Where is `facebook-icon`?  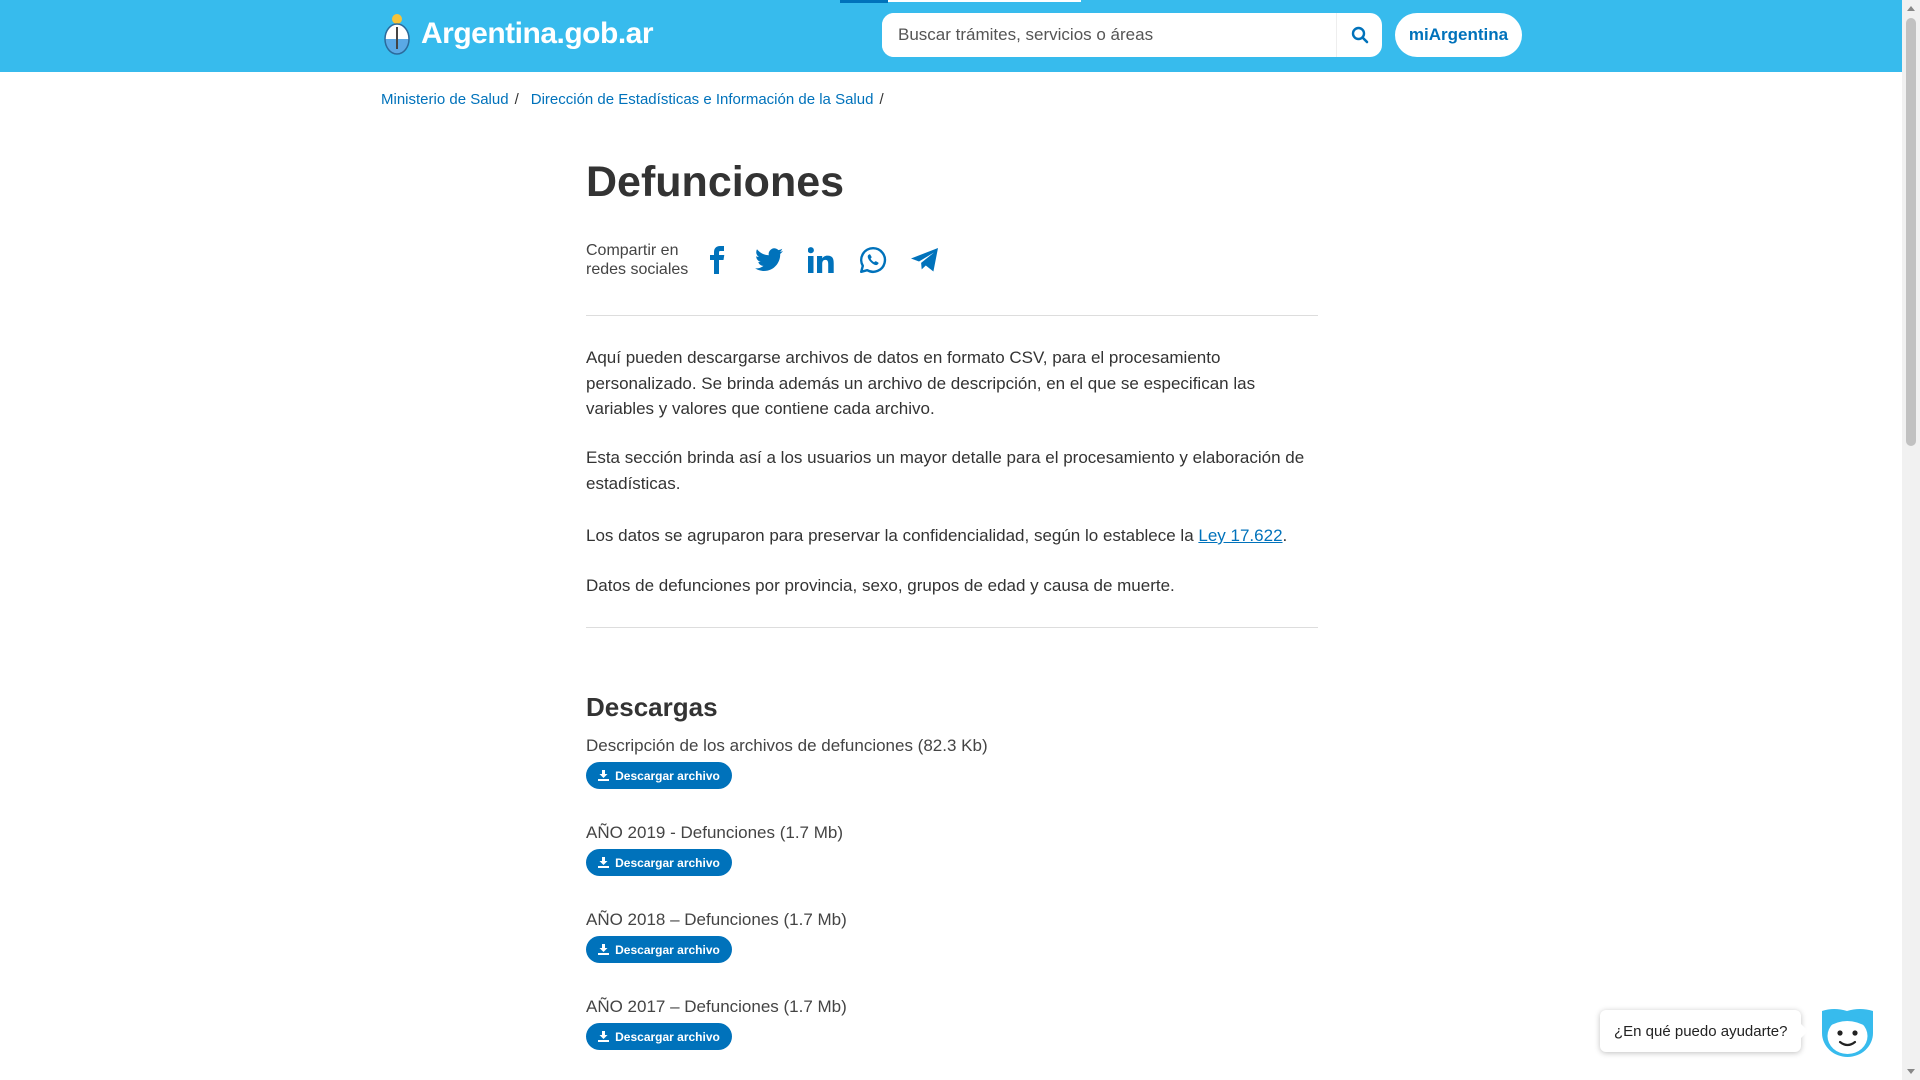 facebook-icon is located at coordinates (717, 260).